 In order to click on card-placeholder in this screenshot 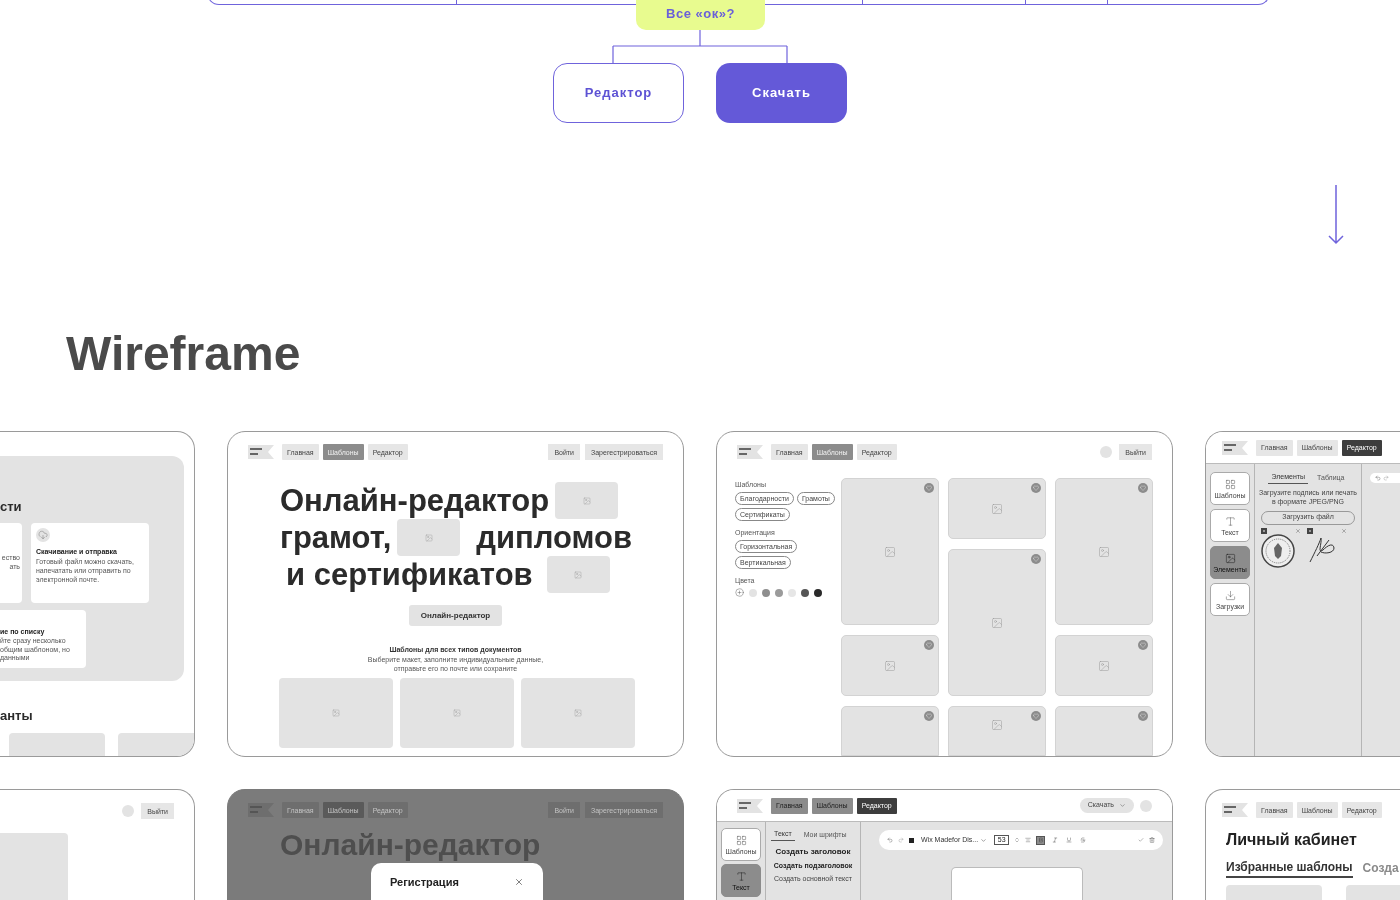, I will do `click(1373, 892)`.